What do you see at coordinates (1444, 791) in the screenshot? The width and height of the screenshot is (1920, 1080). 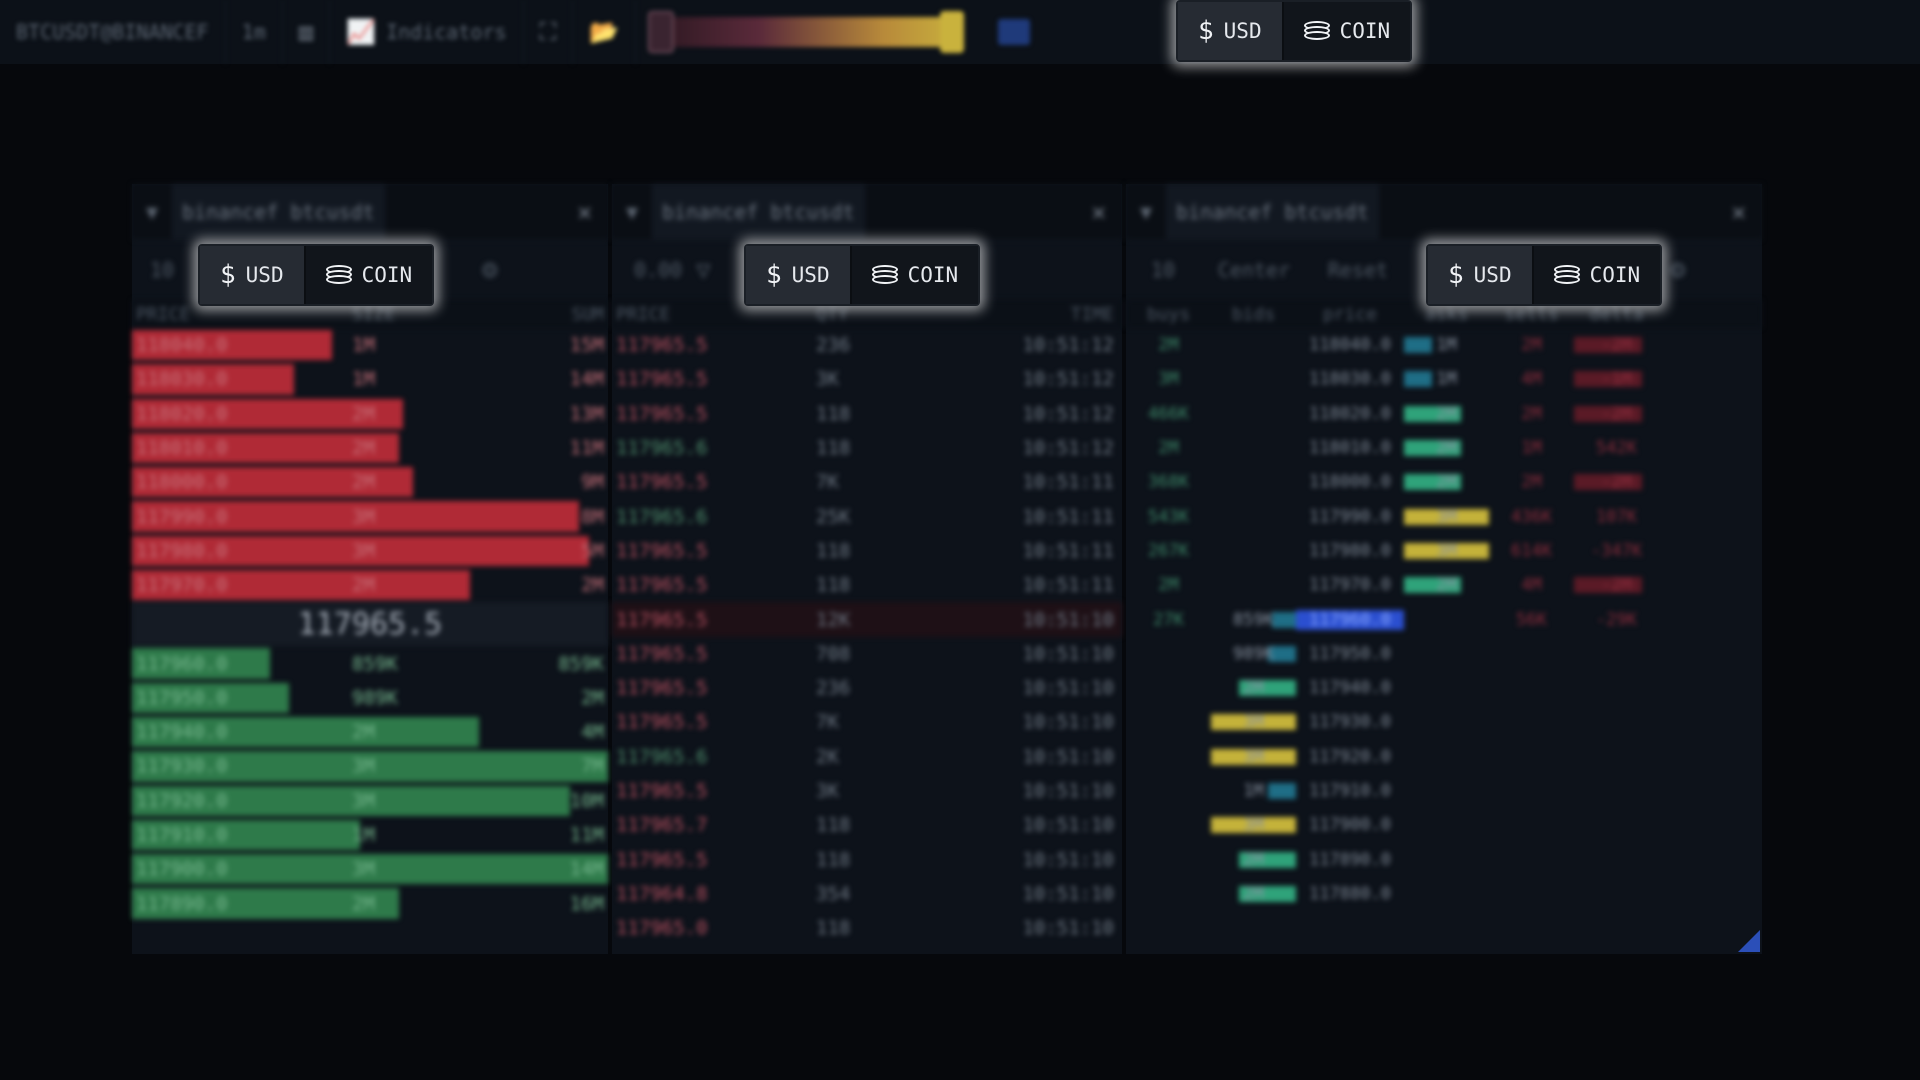 I see `ladder-row: 1M 117910.0` at bounding box center [1444, 791].